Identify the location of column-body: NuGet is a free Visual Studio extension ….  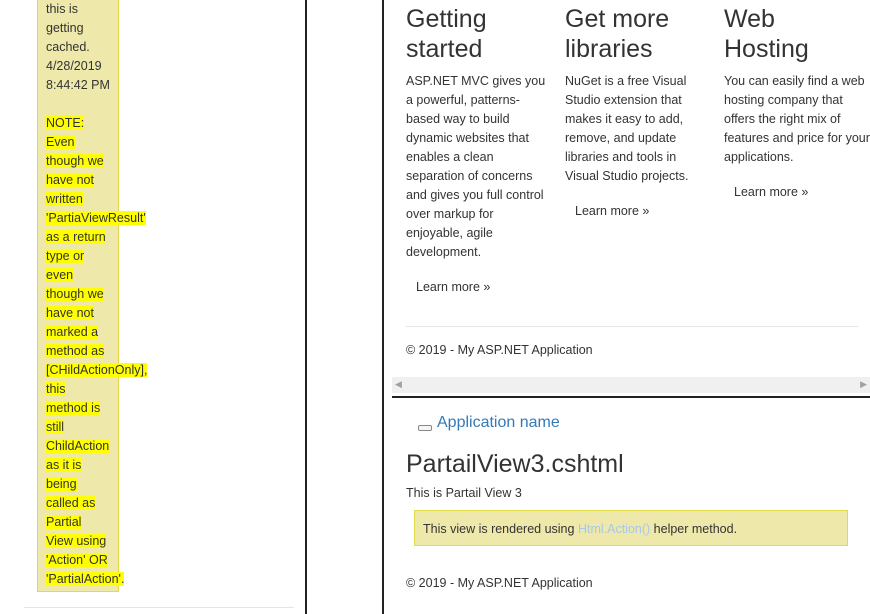
(627, 128).